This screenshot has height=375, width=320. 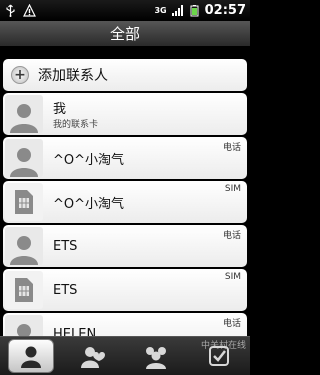 What do you see at coordinates (125, 290) in the screenshot?
I see `list-item: ETS SIM` at bounding box center [125, 290].